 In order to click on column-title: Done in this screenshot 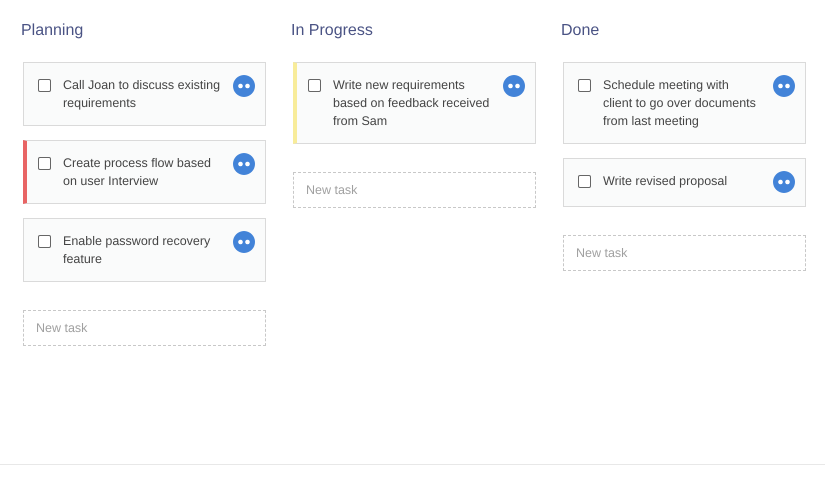, I will do `click(580, 31)`.